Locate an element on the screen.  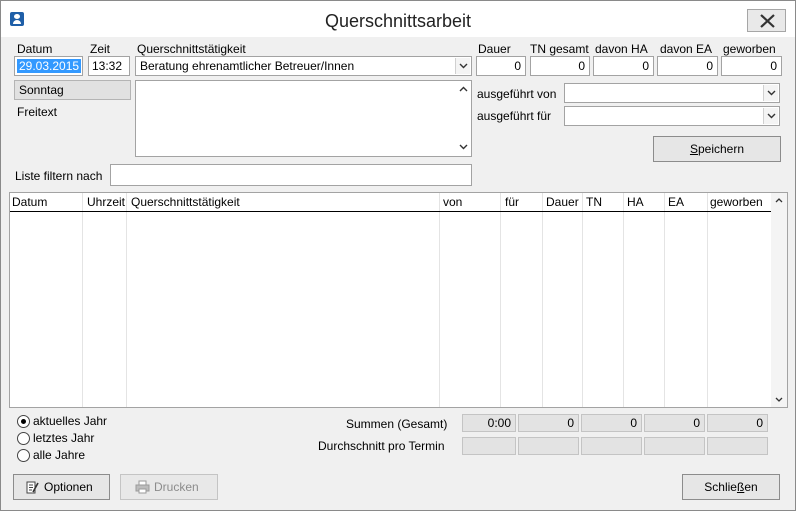
radio-aktuelles-jahr is located at coordinates (23, 421).